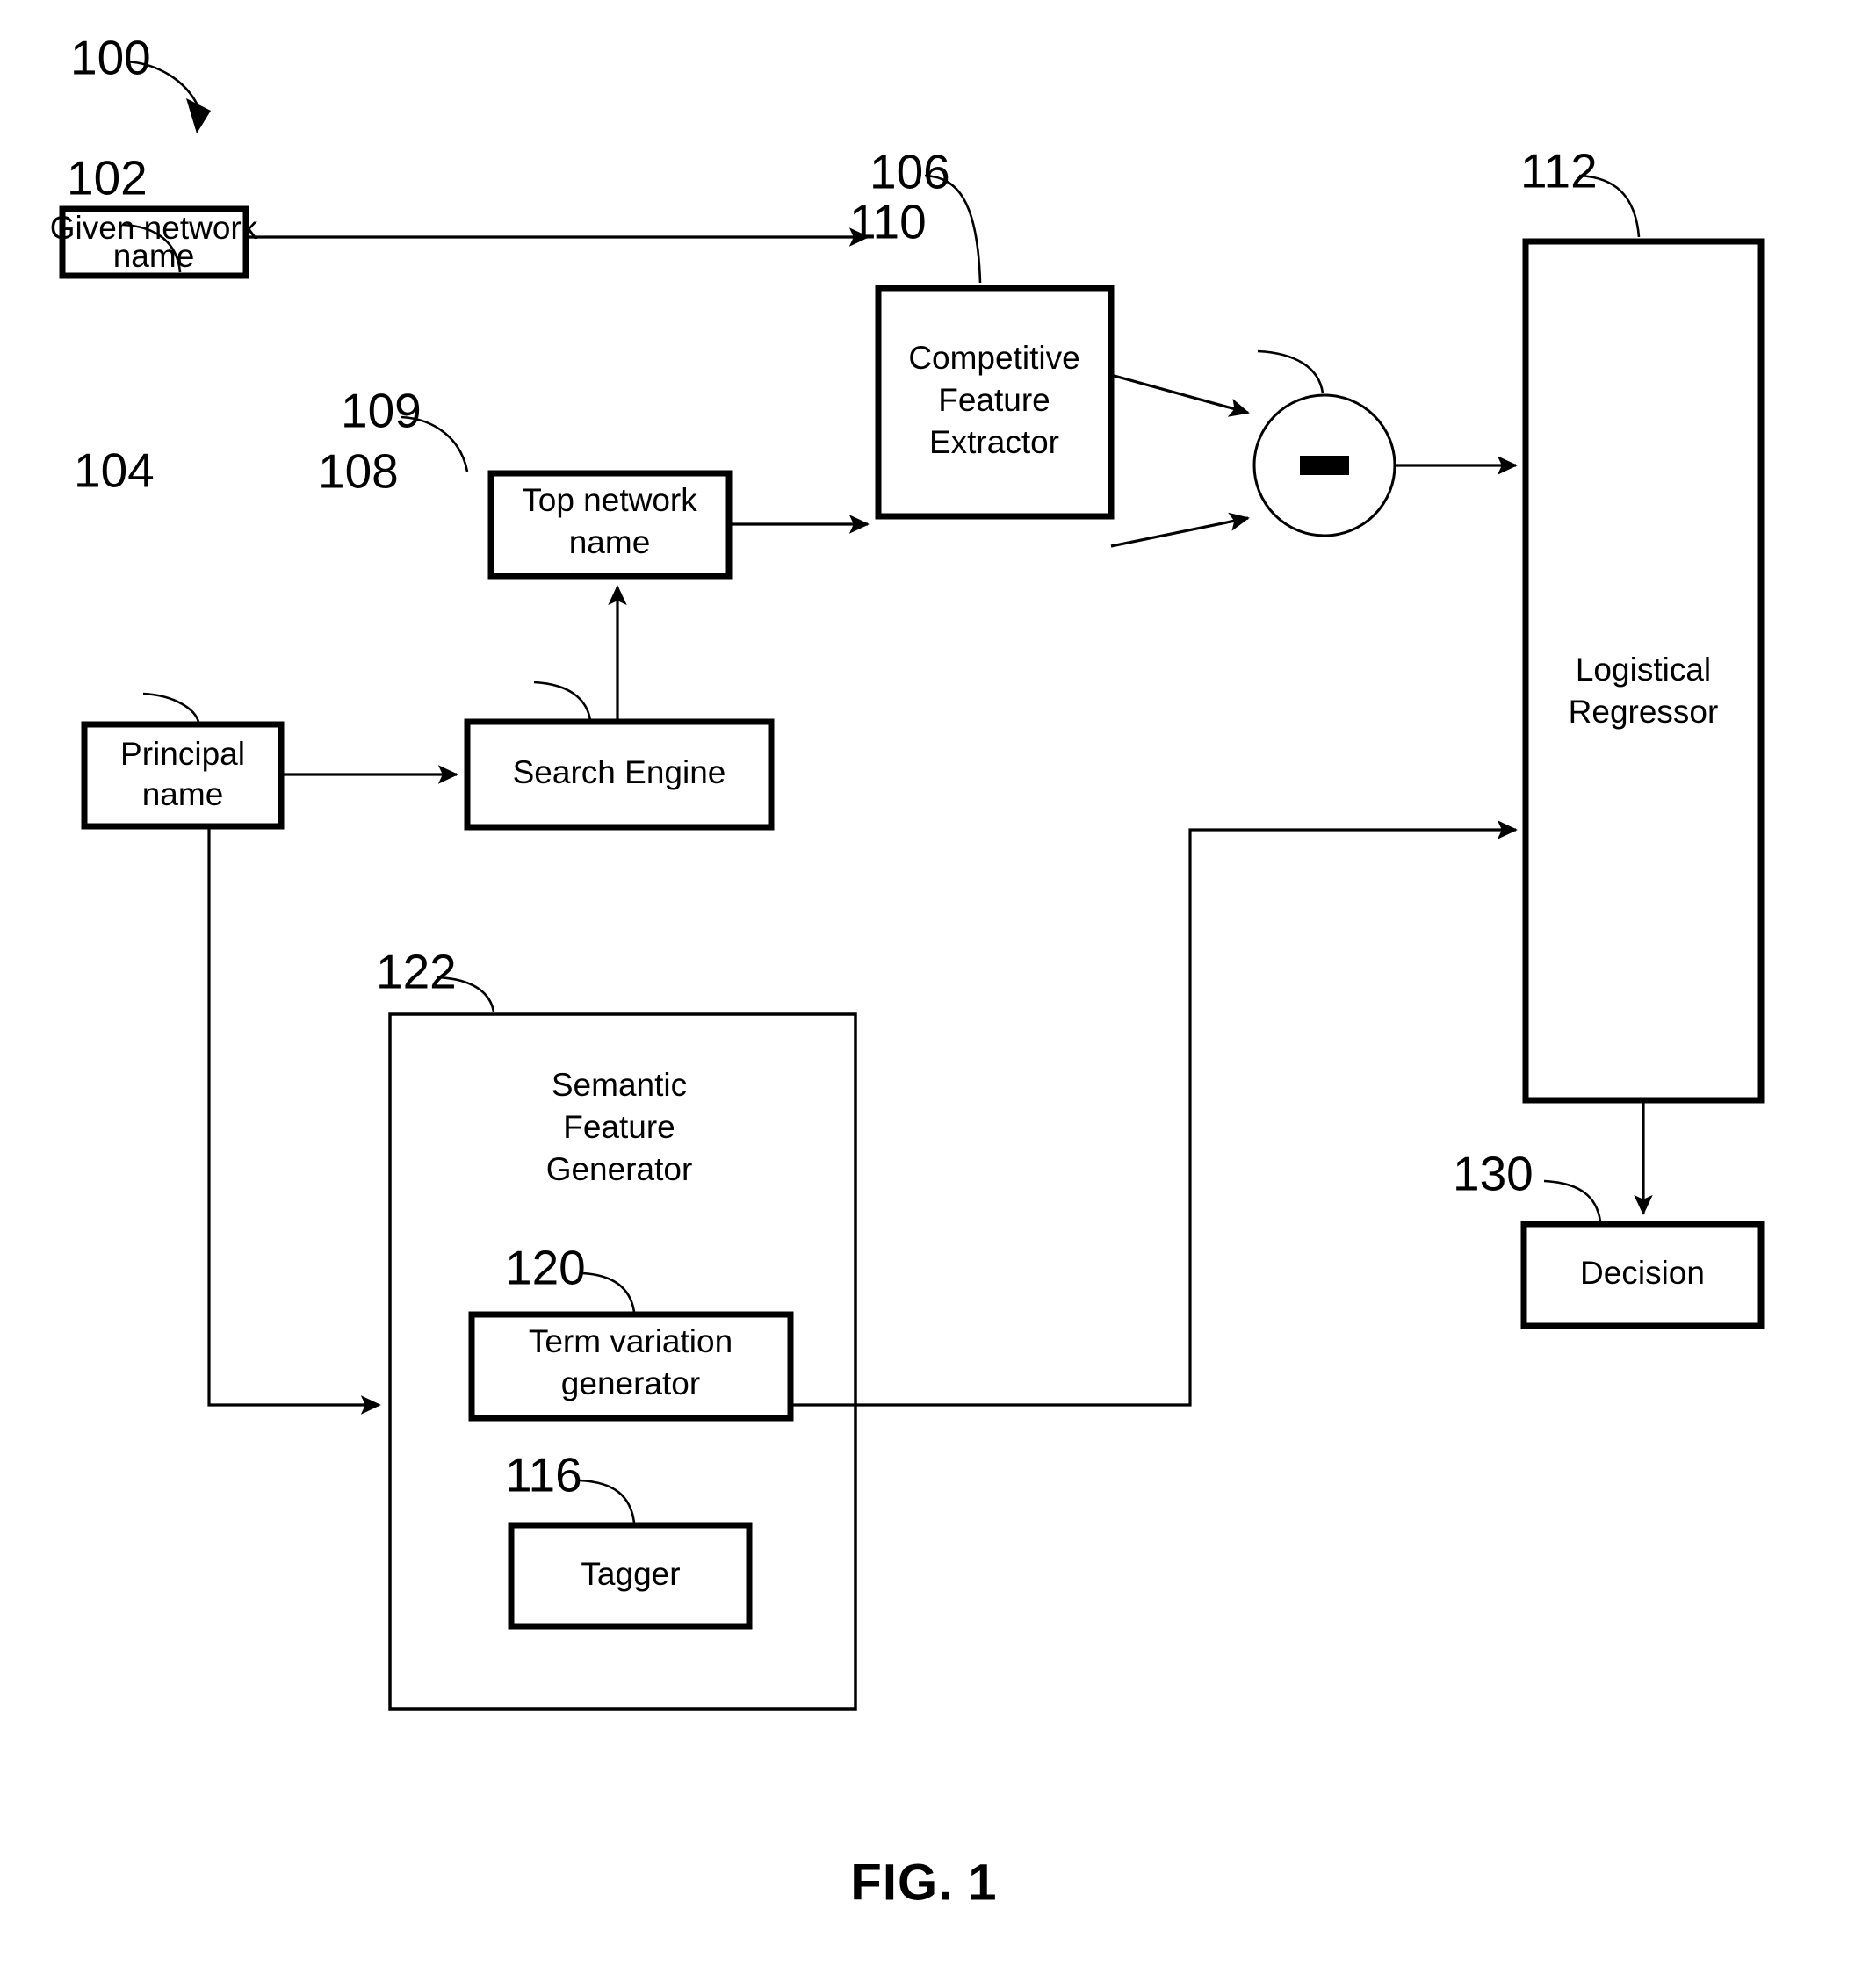  What do you see at coordinates (359, 471) in the screenshot?
I see `ref-number-108: 108` at bounding box center [359, 471].